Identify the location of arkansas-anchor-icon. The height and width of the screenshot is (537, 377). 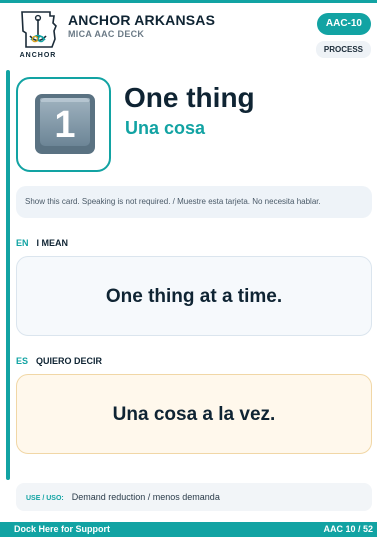
(39, 29).